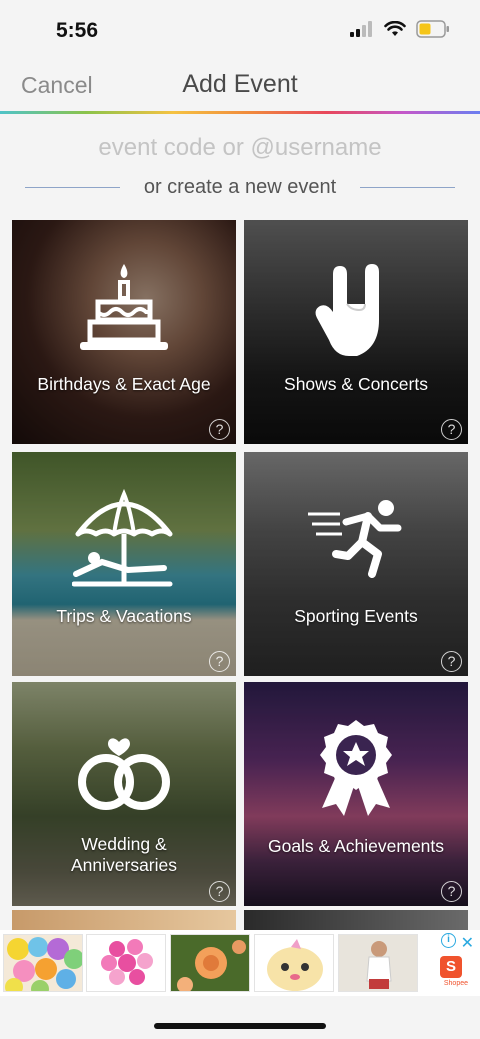 The height and width of the screenshot is (1039, 480). Describe the element at coordinates (356, 846) in the screenshot. I see `category-label: Goals & Achievements` at that location.